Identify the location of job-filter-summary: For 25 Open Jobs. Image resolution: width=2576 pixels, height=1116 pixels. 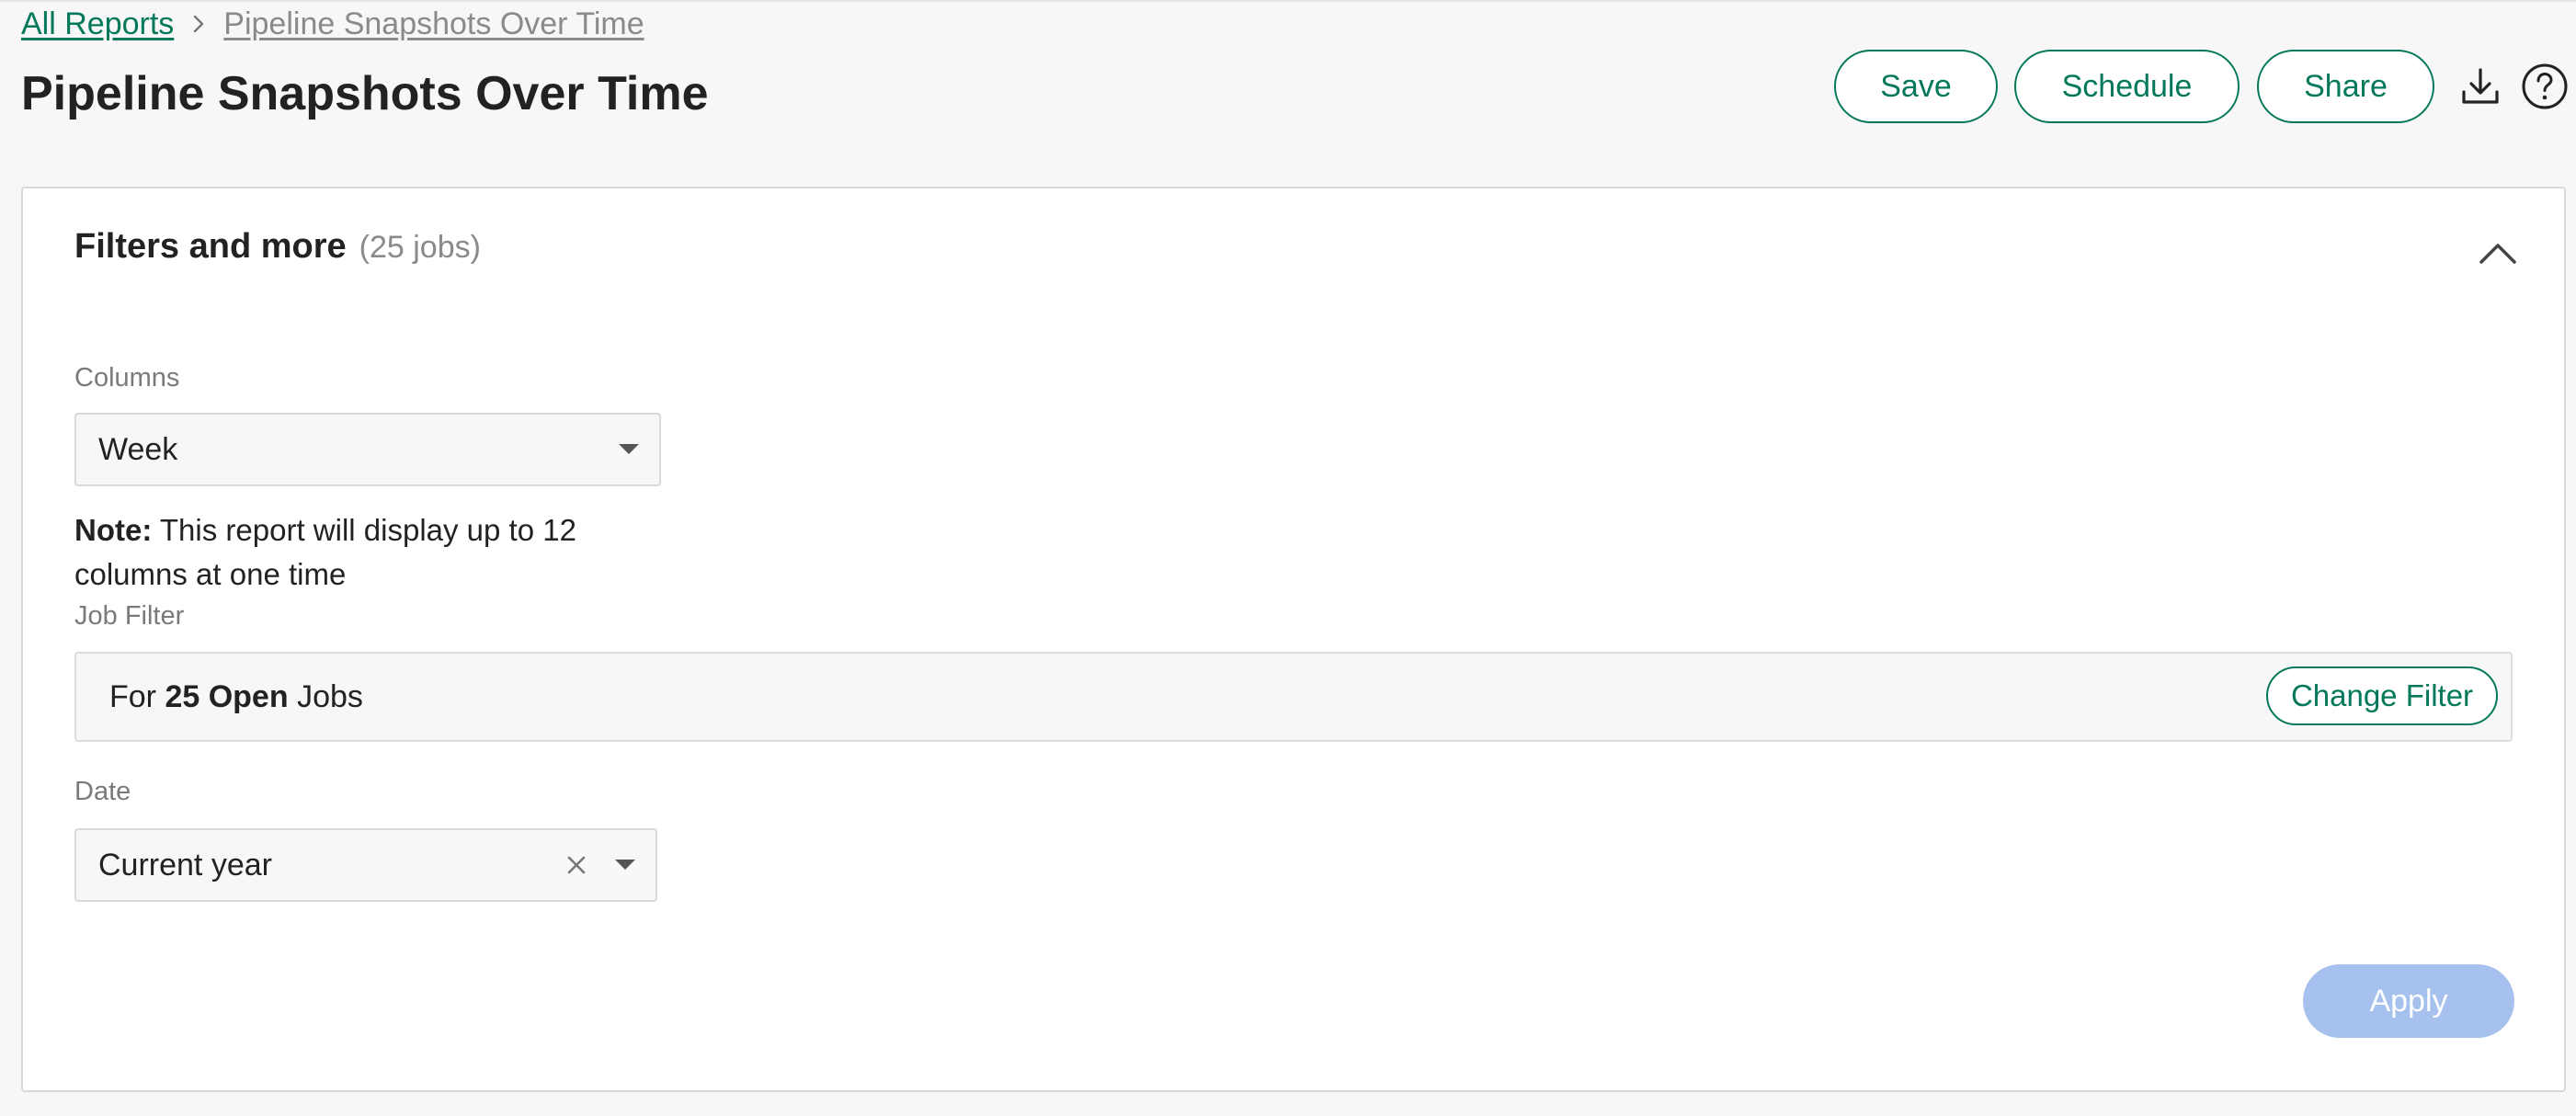
(236, 697).